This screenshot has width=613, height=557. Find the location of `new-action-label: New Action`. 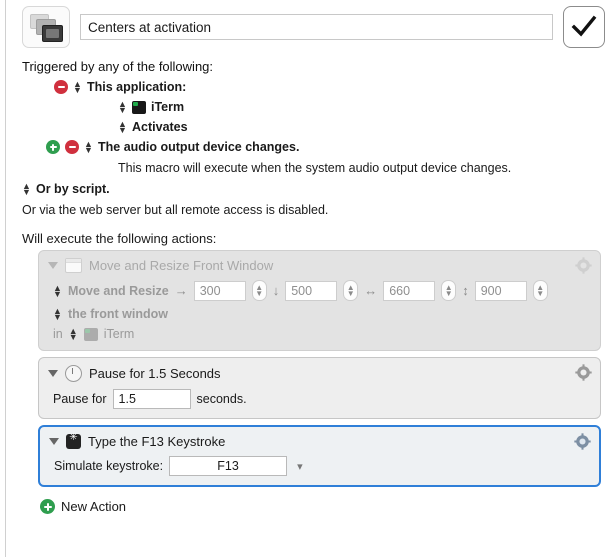

new-action-label: New Action is located at coordinates (94, 506).